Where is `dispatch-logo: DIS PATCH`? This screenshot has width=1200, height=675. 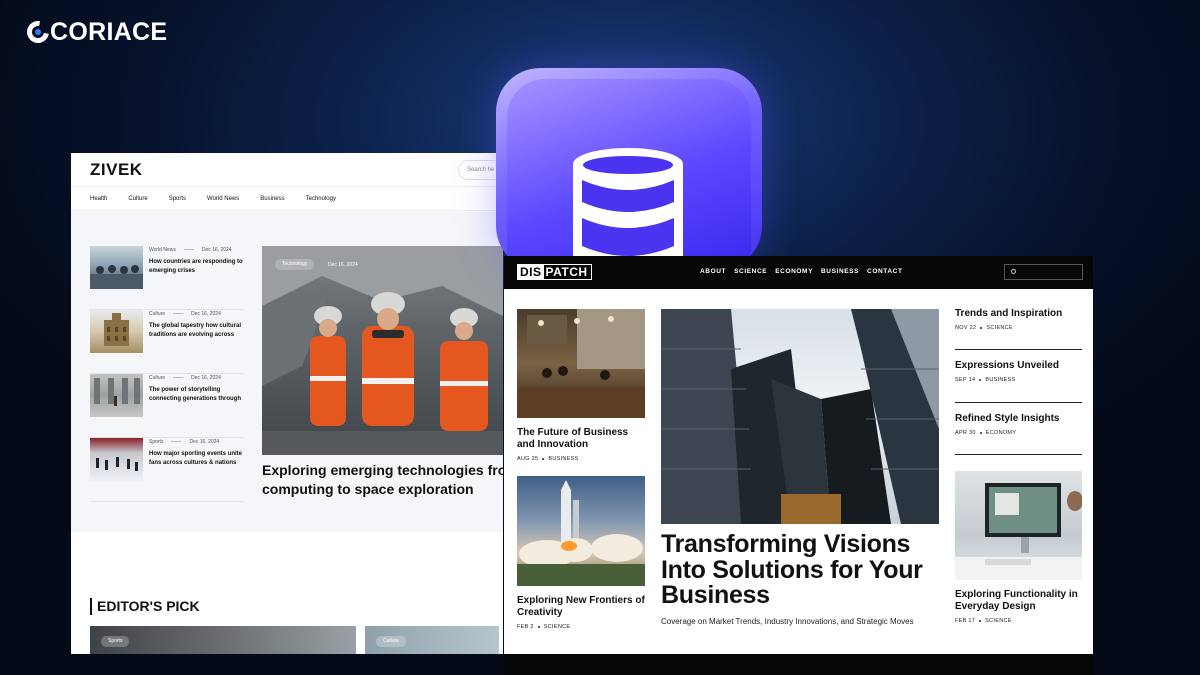
dispatch-logo: DIS PATCH is located at coordinates (554, 272).